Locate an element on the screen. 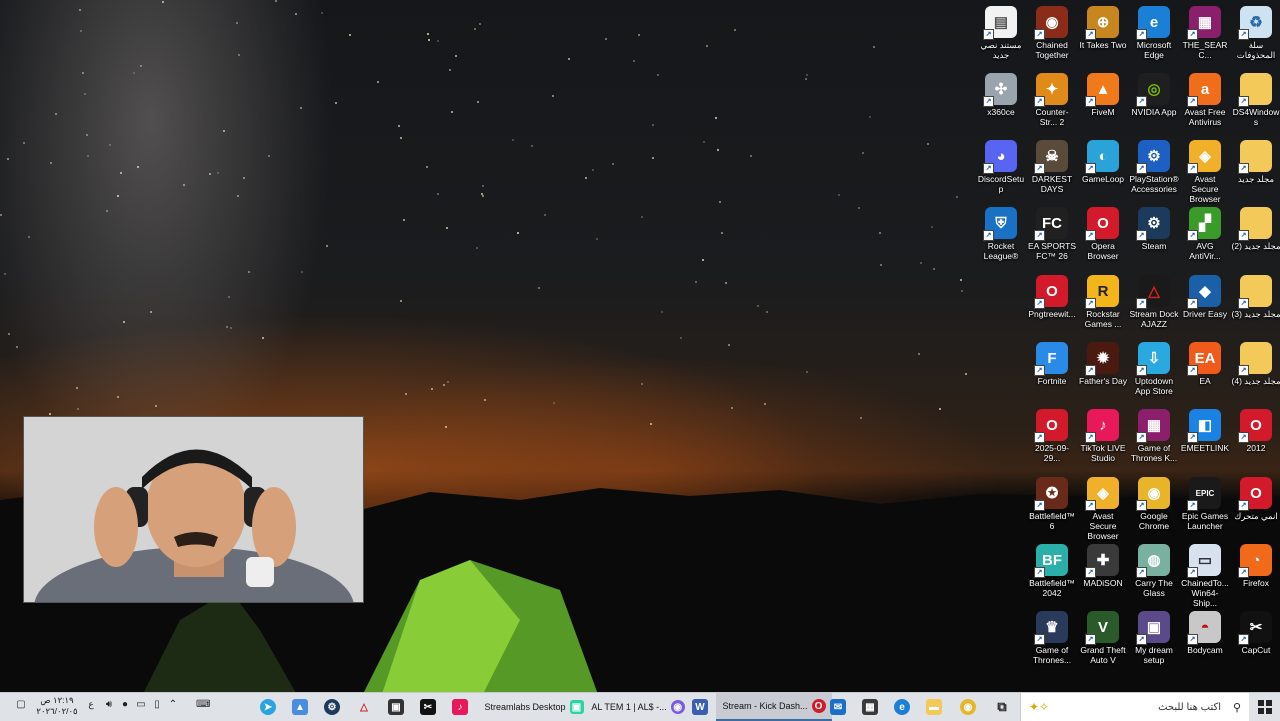 The height and width of the screenshot is (721, 1280). desktop-icon: ↗ مجلد جديد is located at coordinates (1255, 162).